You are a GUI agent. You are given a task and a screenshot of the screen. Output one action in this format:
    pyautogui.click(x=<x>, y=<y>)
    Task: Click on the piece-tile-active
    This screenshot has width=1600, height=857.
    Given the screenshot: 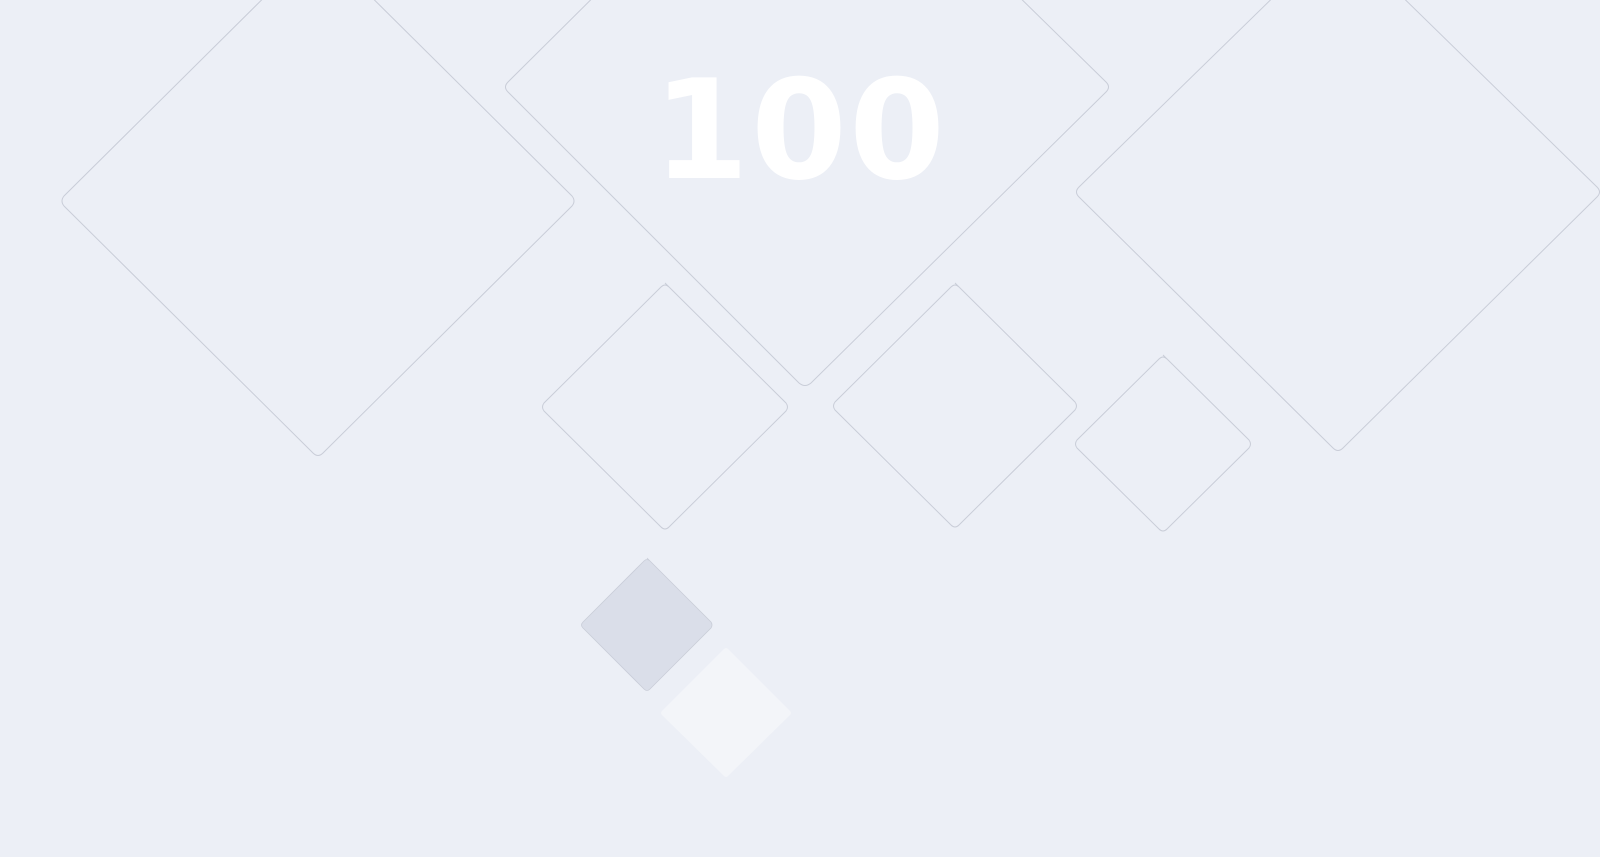 What is the action you would take?
    pyautogui.click(x=647, y=624)
    